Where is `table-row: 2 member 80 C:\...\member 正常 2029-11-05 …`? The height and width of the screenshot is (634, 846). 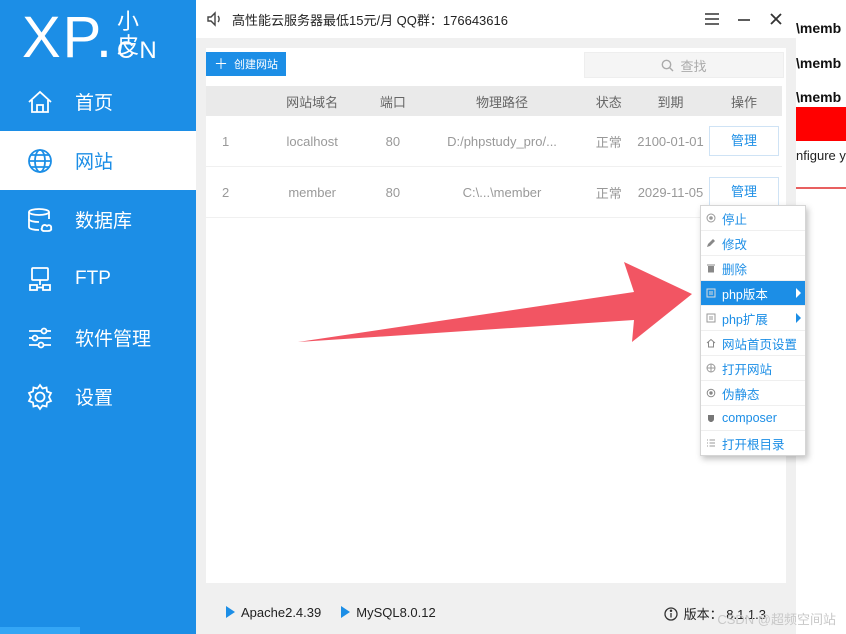
table-row: 2 member 80 C:\...\member 正常 2029-11-05 … is located at coordinates (494, 192).